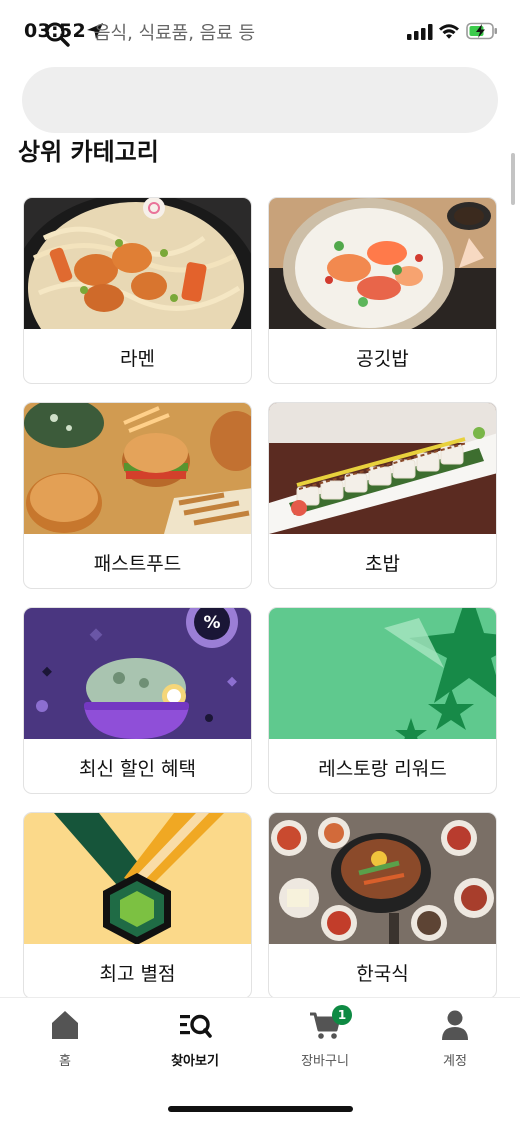  I want to click on nav-browse: 찾아보기, so click(195, 1043).